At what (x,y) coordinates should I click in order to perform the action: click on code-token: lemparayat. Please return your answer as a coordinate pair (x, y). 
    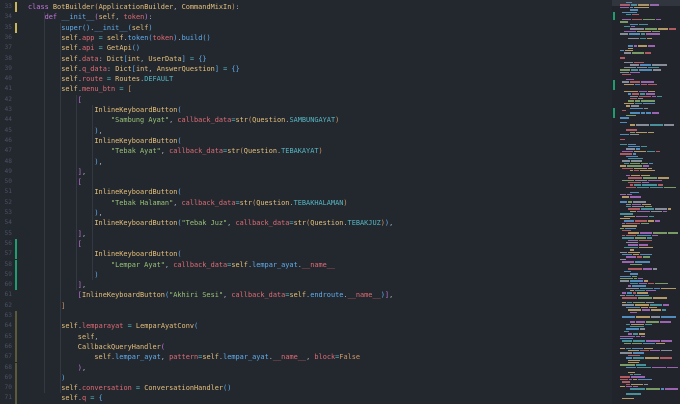
    Looking at the image, I should click on (102, 326).